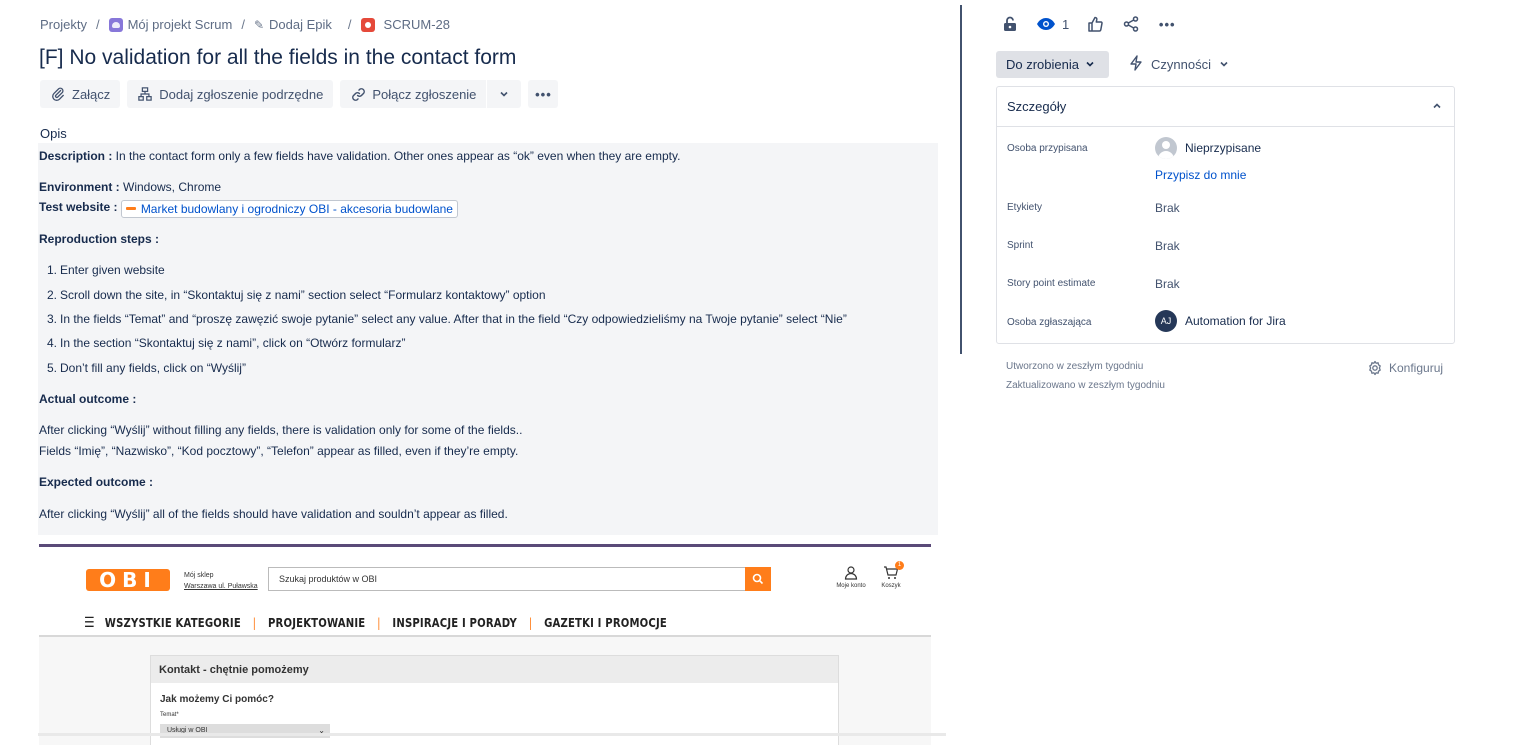  What do you see at coordinates (1167, 246) in the screenshot?
I see `sprint-value: Brak` at bounding box center [1167, 246].